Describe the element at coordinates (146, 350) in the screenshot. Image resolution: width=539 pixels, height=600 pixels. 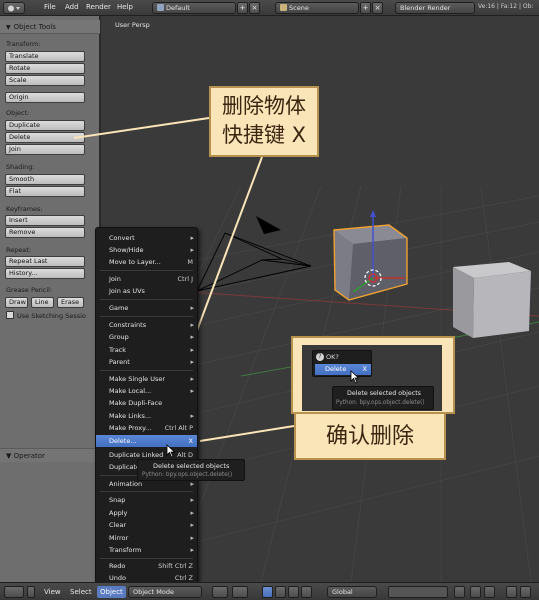
I see `menu-item-track: Track ▸` at that location.